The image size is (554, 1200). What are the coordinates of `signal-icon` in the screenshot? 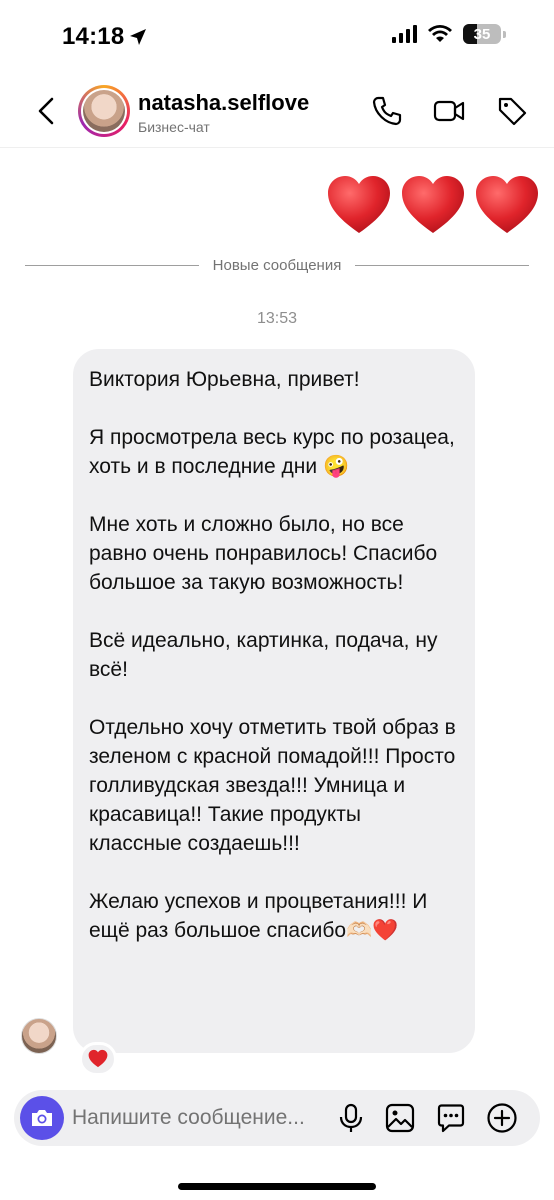 It's located at (404, 34).